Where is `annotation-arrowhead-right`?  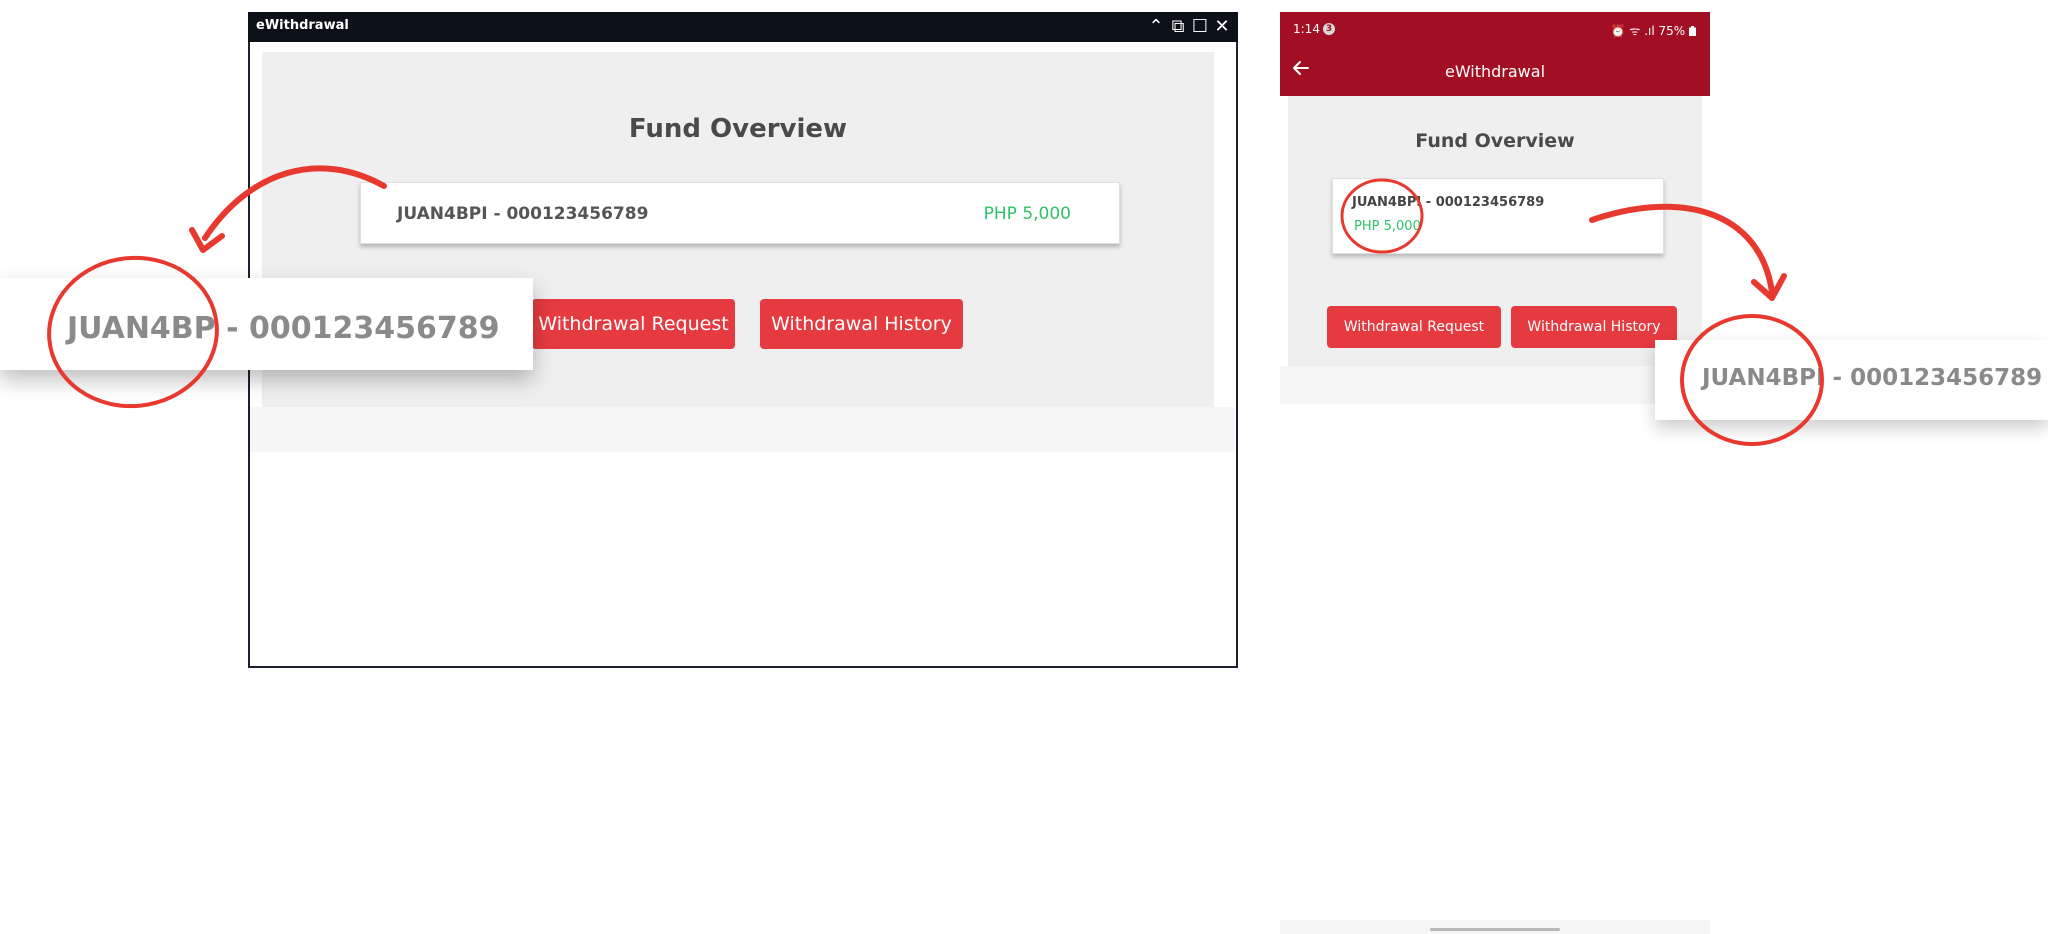 annotation-arrowhead-right is located at coordinates (1769, 287).